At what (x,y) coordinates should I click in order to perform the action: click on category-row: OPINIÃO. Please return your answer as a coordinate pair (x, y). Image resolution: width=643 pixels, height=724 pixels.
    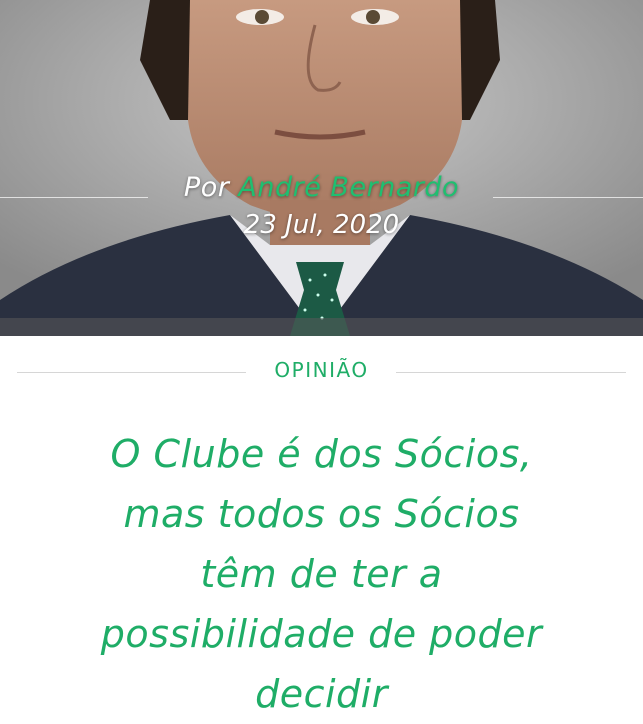
    Looking at the image, I should click on (321, 371).